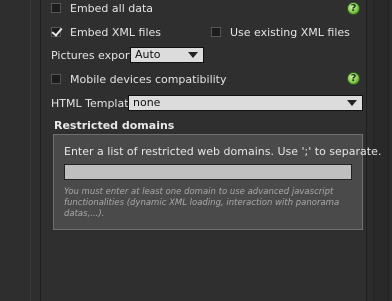  What do you see at coordinates (112, 8) in the screenshot?
I see `embed-all-data-label: Embed all data` at bounding box center [112, 8].